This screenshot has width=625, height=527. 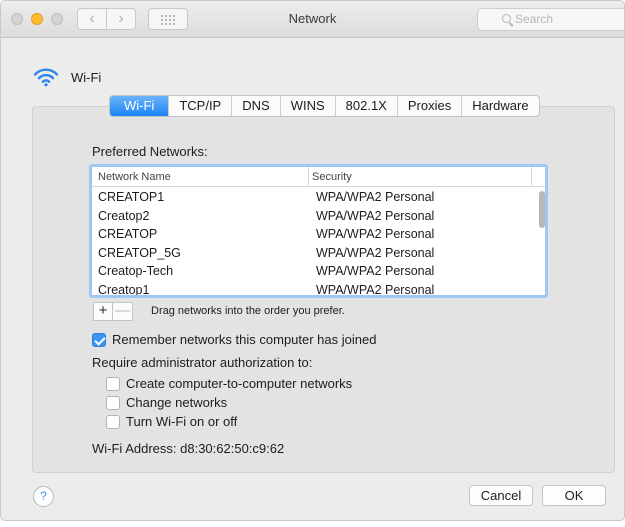 What do you see at coordinates (202, 362) in the screenshot?
I see `require-admin-label: Require administrator authorization to:` at bounding box center [202, 362].